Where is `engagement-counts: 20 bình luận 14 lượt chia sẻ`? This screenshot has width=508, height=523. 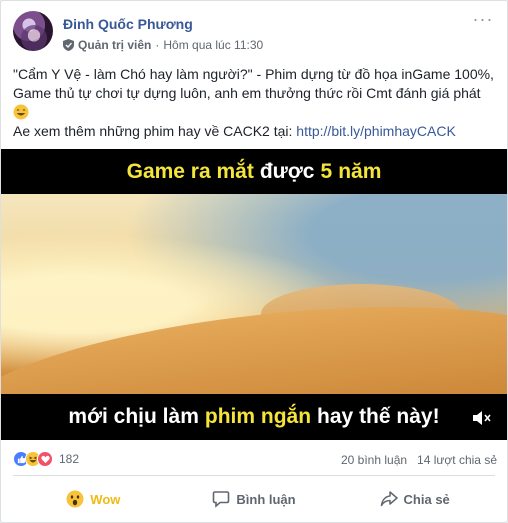 engagement-counts: 20 bình luận 14 lượt chia sẻ is located at coordinates (419, 460).